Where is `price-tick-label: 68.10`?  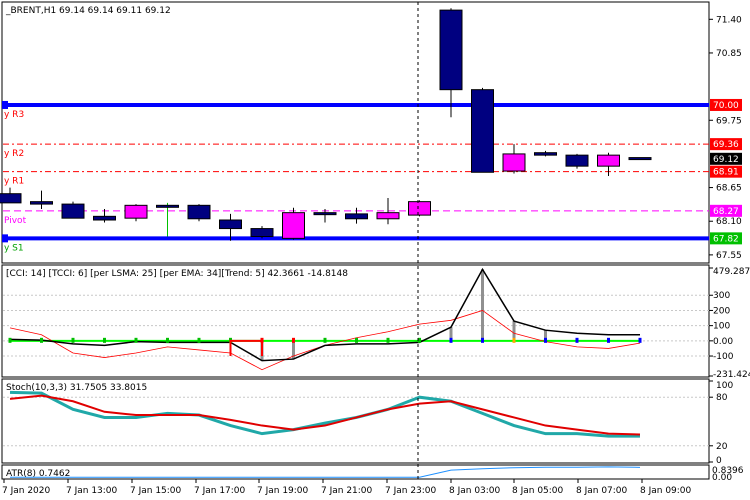 price-tick-label: 68.10 is located at coordinates (729, 222).